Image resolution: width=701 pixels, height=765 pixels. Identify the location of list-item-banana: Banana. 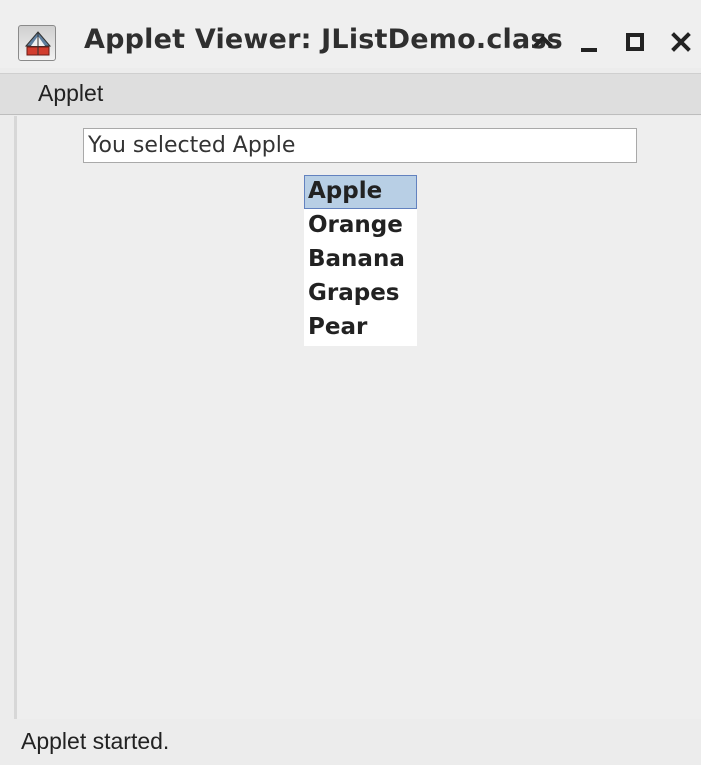
(360, 260).